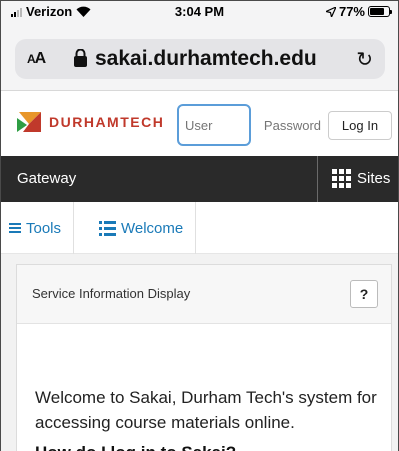 This screenshot has height=451, width=399. Describe the element at coordinates (199, 228) in the screenshot. I see `tool-tabs: Tools Welcome` at that location.